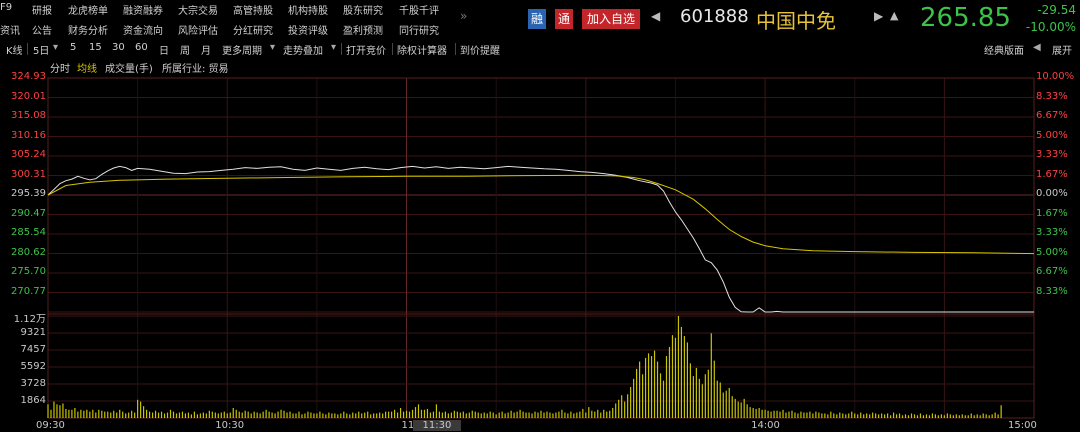 This screenshot has height=432, width=1080. I want to click on price-tick-label: 280.62, so click(28, 252).